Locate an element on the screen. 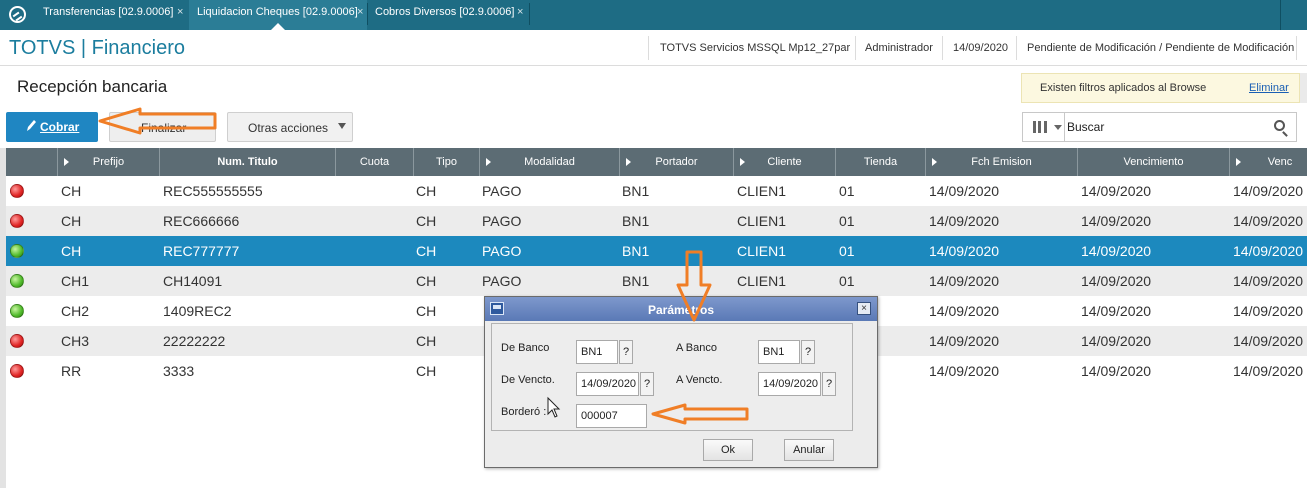 This screenshot has width=1307, height=488. column-header-portador: Portador is located at coordinates (677, 162).